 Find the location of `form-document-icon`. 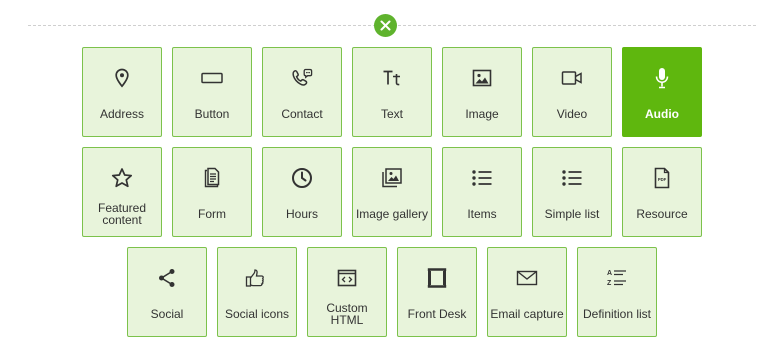

form-document-icon is located at coordinates (212, 178).